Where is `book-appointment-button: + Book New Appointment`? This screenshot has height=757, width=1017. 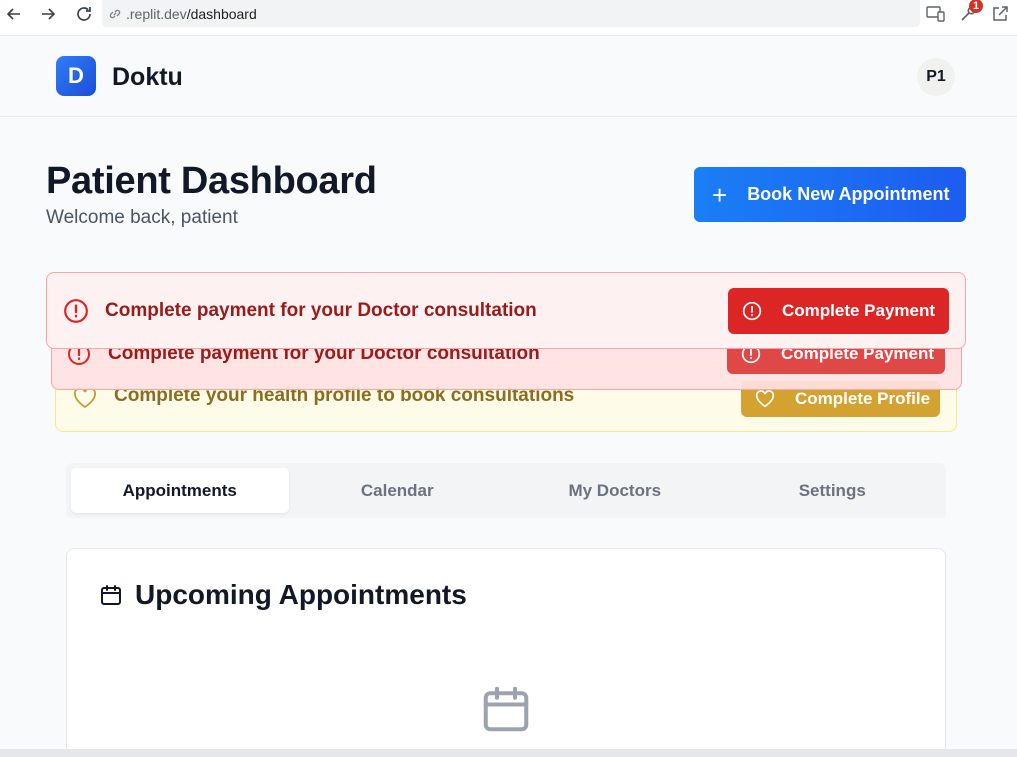
book-appointment-button: + Book New Appointment is located at coordinates (830, 194).